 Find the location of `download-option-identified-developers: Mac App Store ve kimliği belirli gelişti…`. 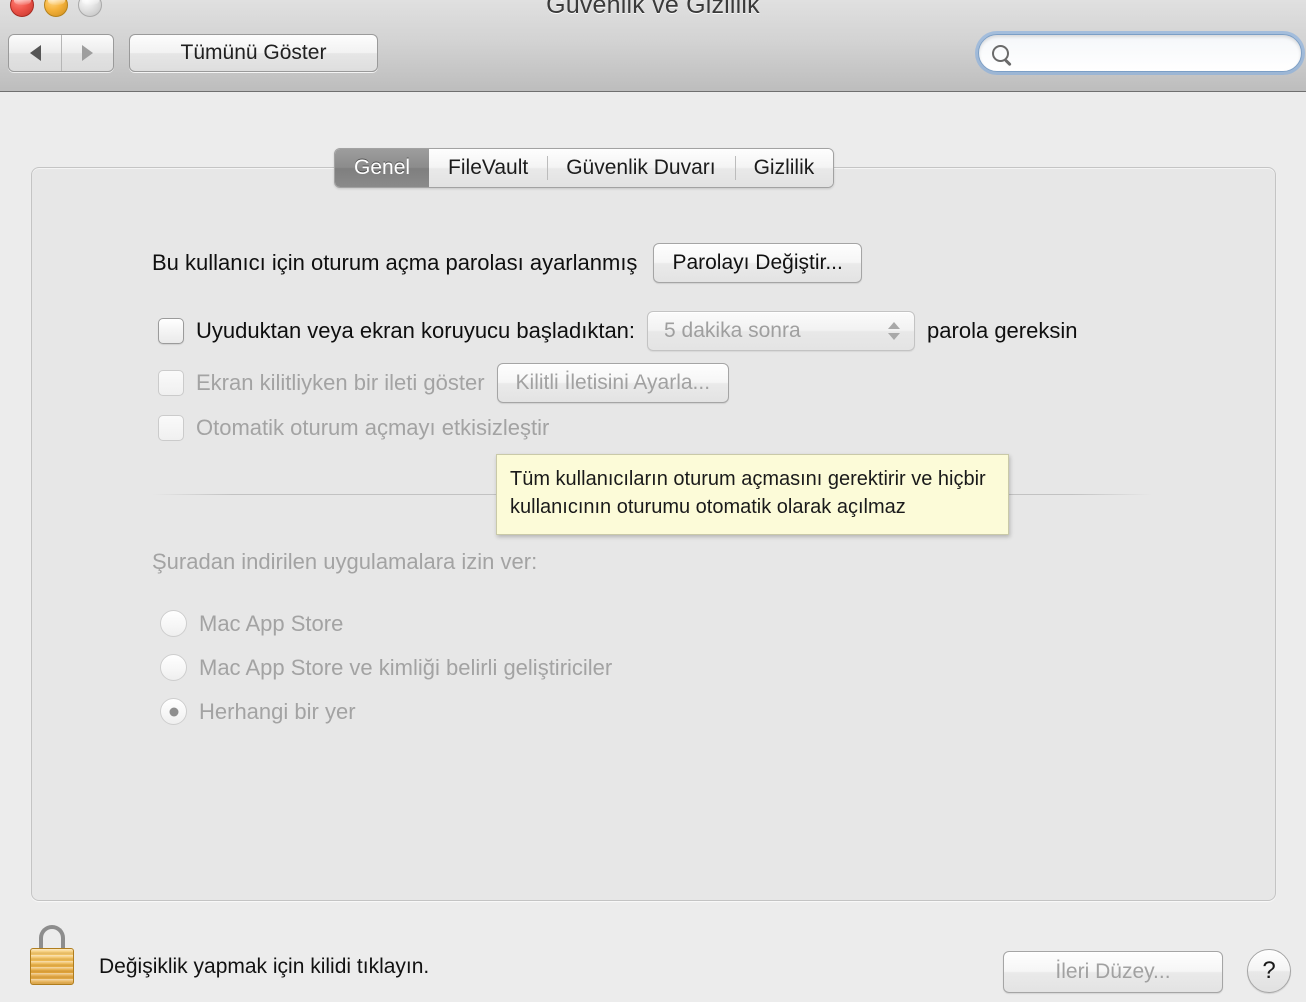

download-option-identified-developers: Mac App Store ve kimliği belirli gelişti… is located at coordinates (386, 667).